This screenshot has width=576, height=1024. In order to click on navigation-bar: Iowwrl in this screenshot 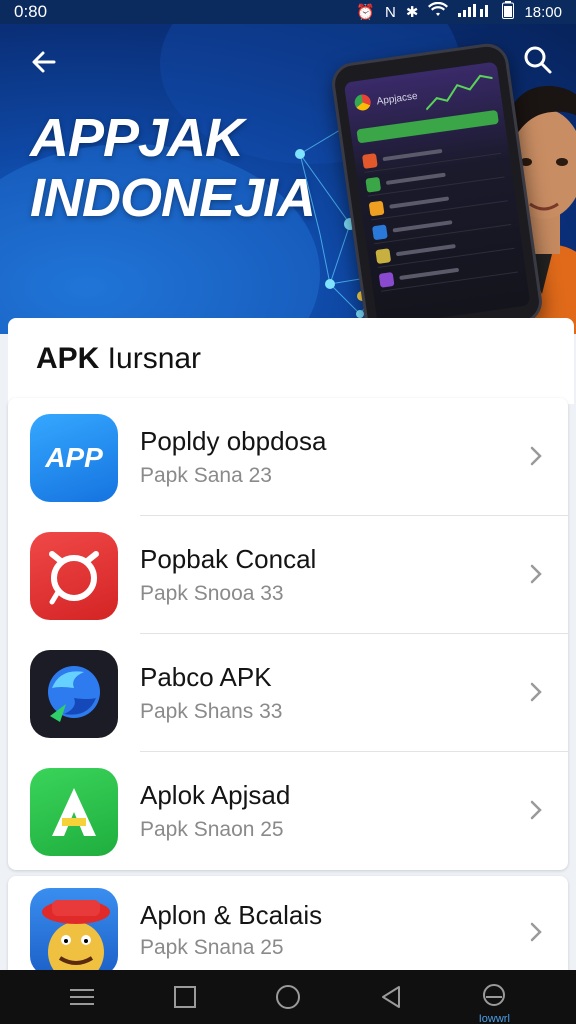, I will do `click(288, 997)`.